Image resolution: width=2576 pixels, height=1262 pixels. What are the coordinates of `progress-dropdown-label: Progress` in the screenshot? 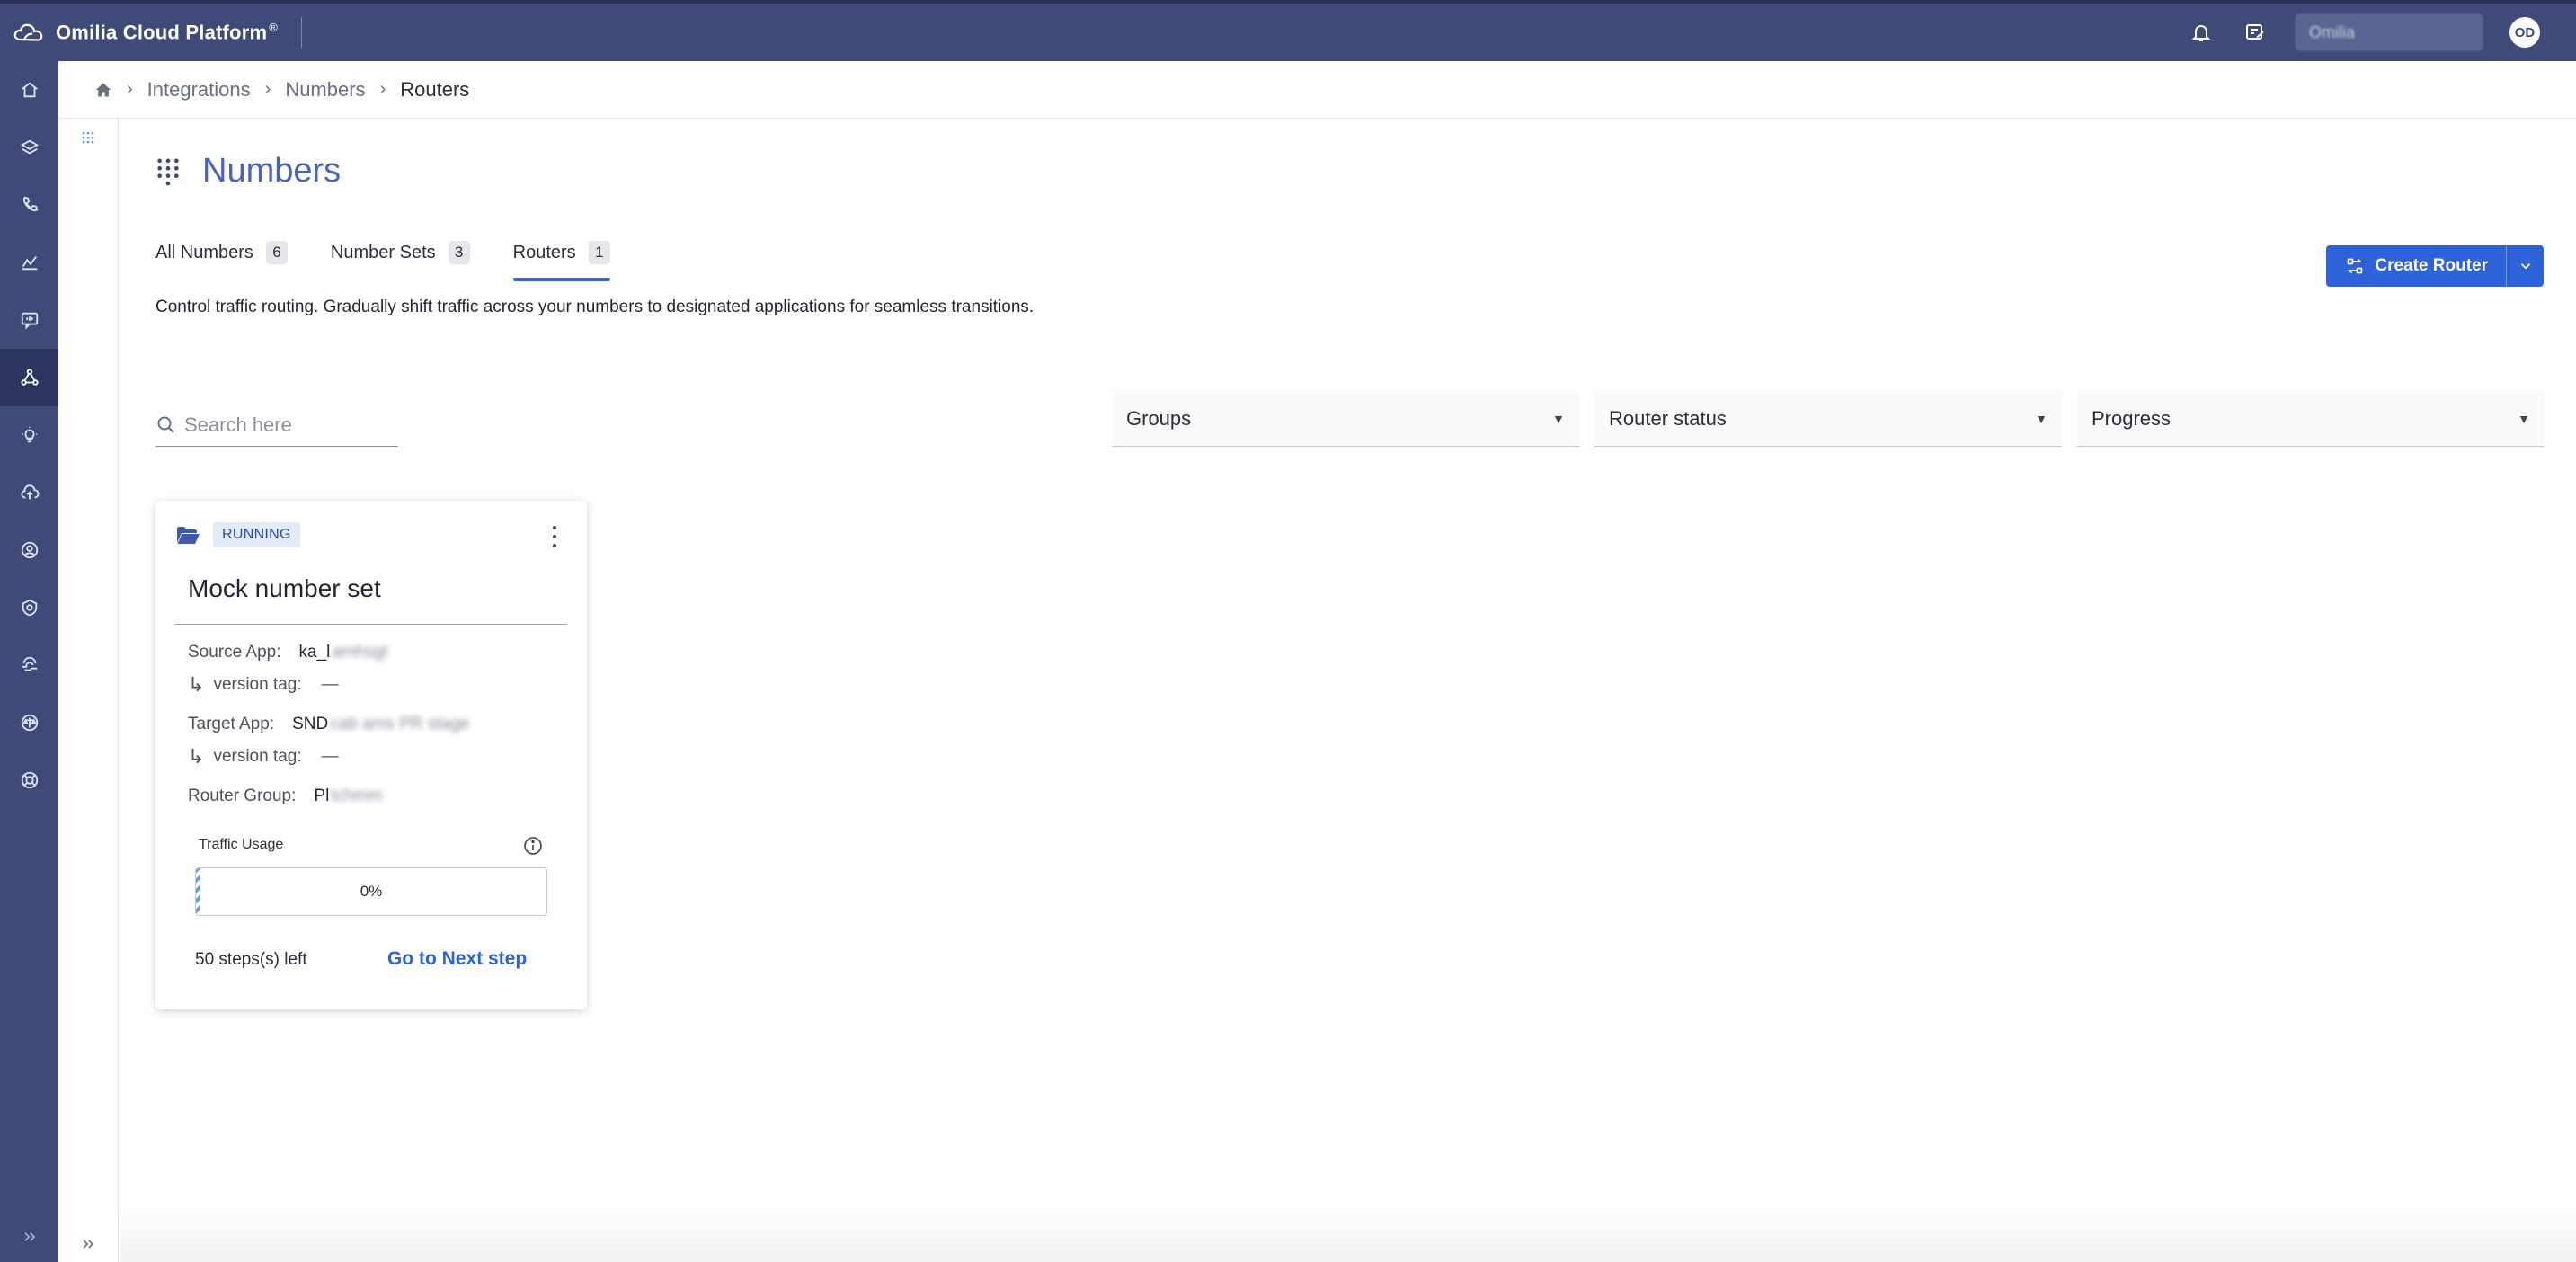 It's located at (2132, 418).